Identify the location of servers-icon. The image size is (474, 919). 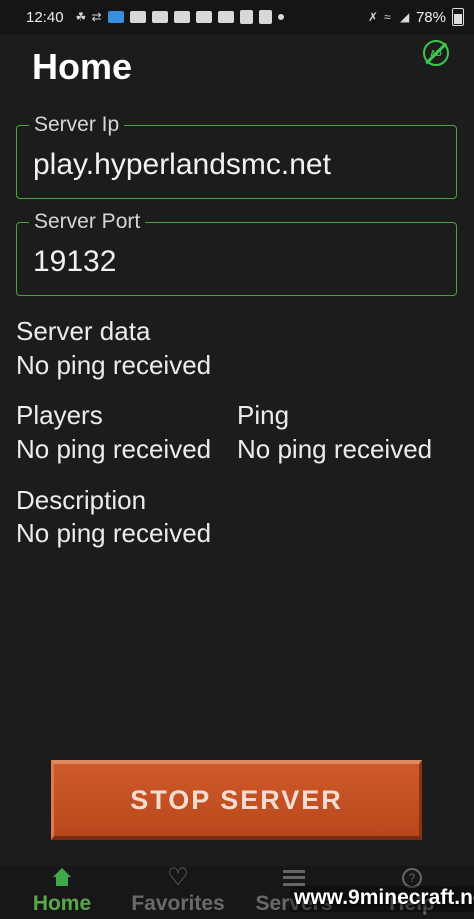
(294, 878).